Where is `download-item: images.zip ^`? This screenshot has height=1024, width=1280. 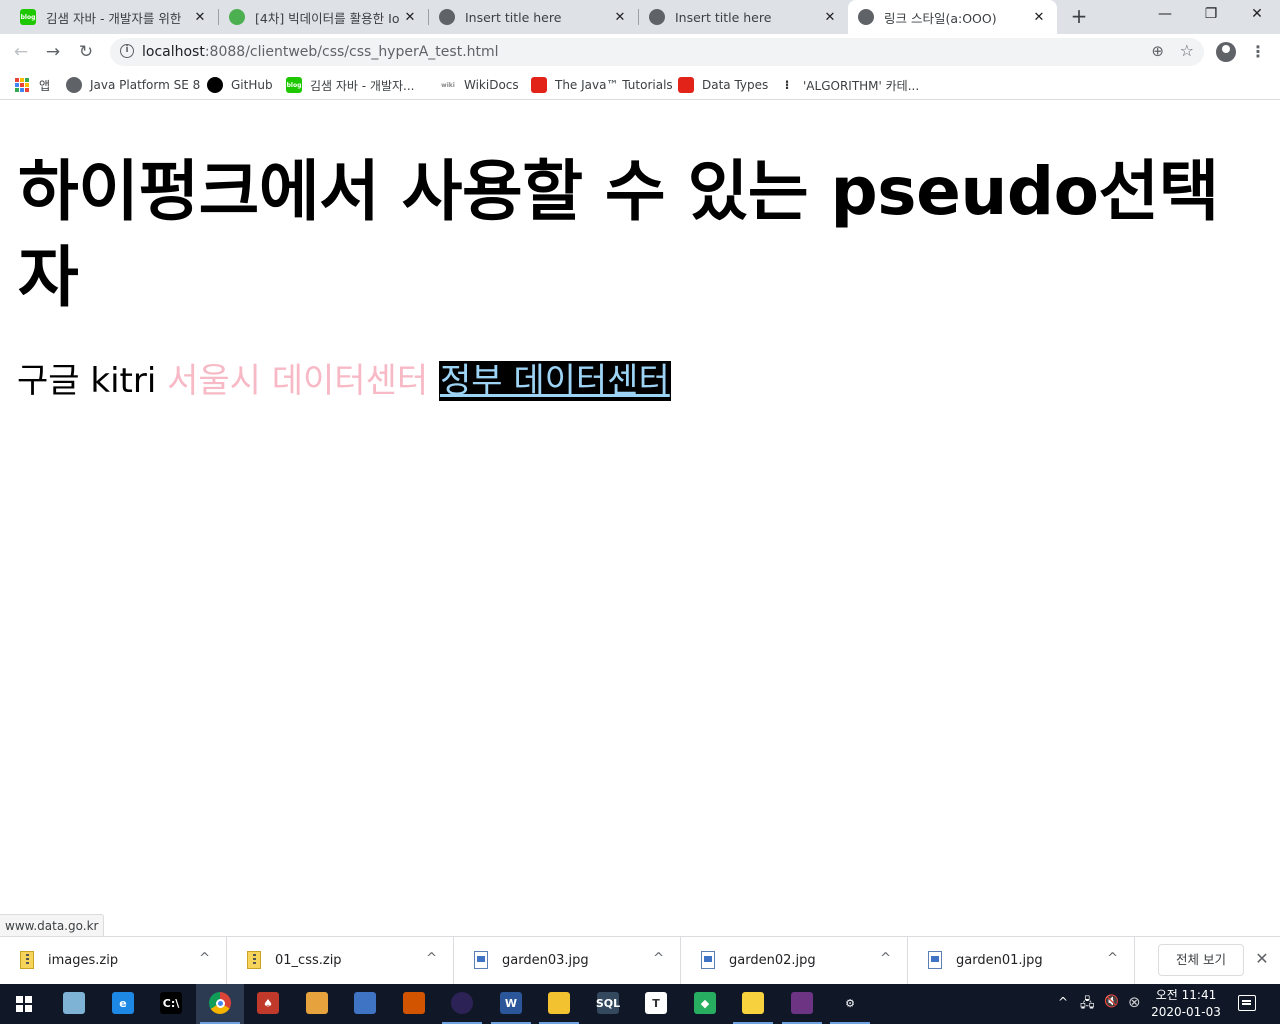
download-item: images.zip ^ is located at coordinates (113, 961).